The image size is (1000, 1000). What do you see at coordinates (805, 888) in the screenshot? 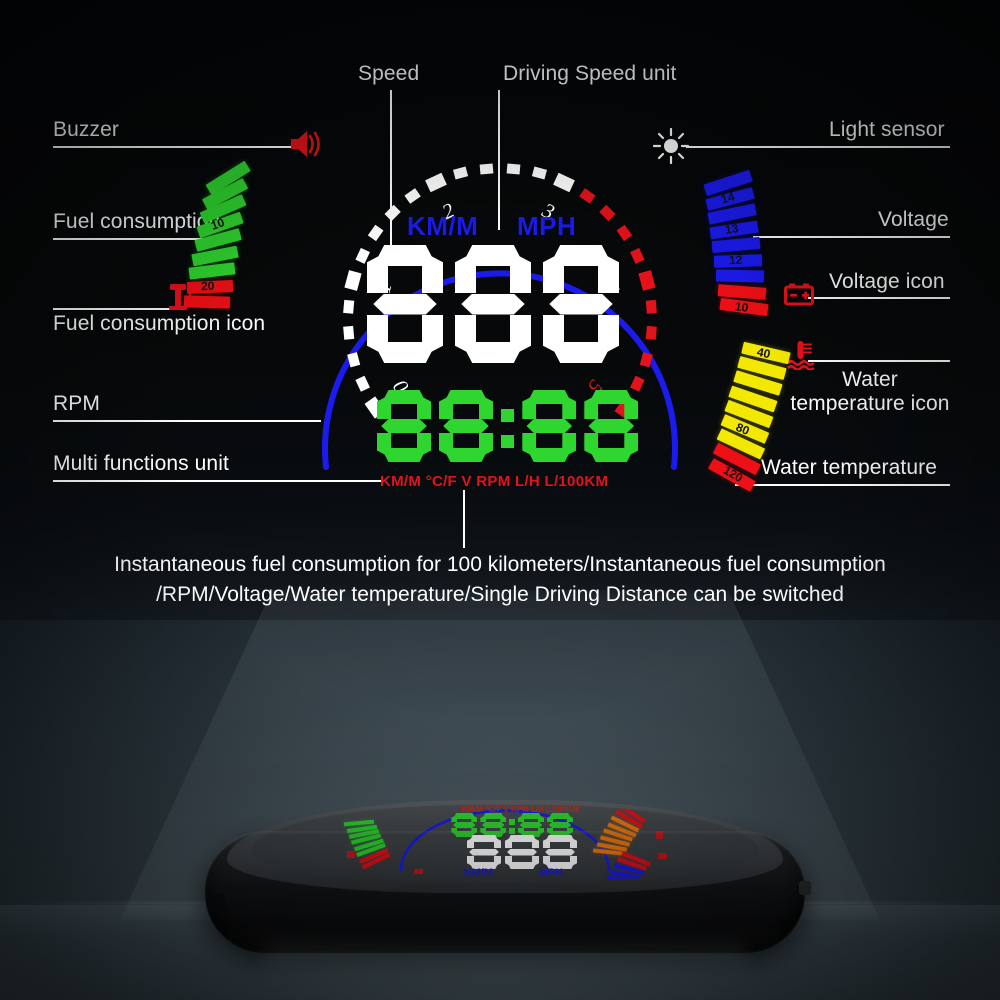
I see `device-side-button` at bounding box center [805, 888].